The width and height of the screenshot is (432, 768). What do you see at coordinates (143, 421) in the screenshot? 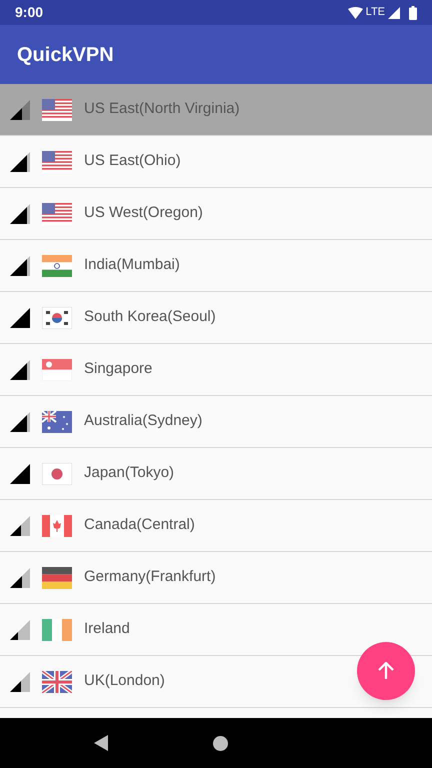
I see `server-name: Australia(Sydney)` at bounding box center [143, 421].